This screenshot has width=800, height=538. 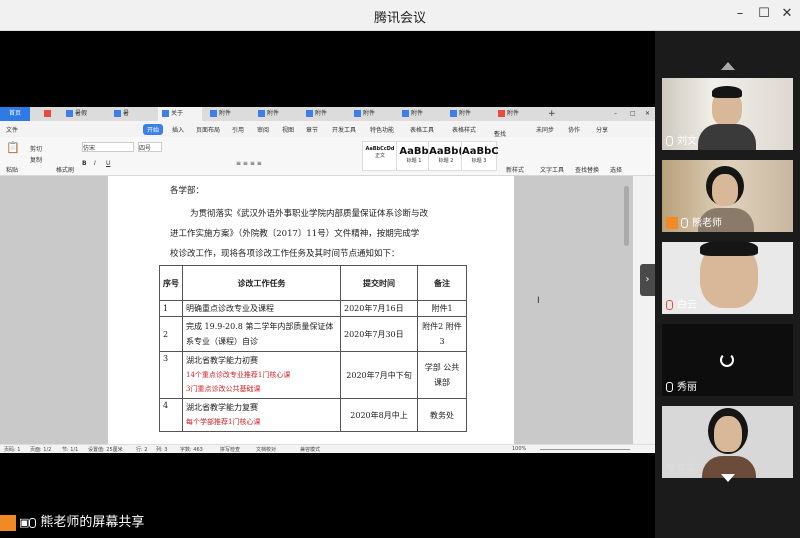 I want to click on format-painter-button: 格式刷, so click(x=65, y=169).